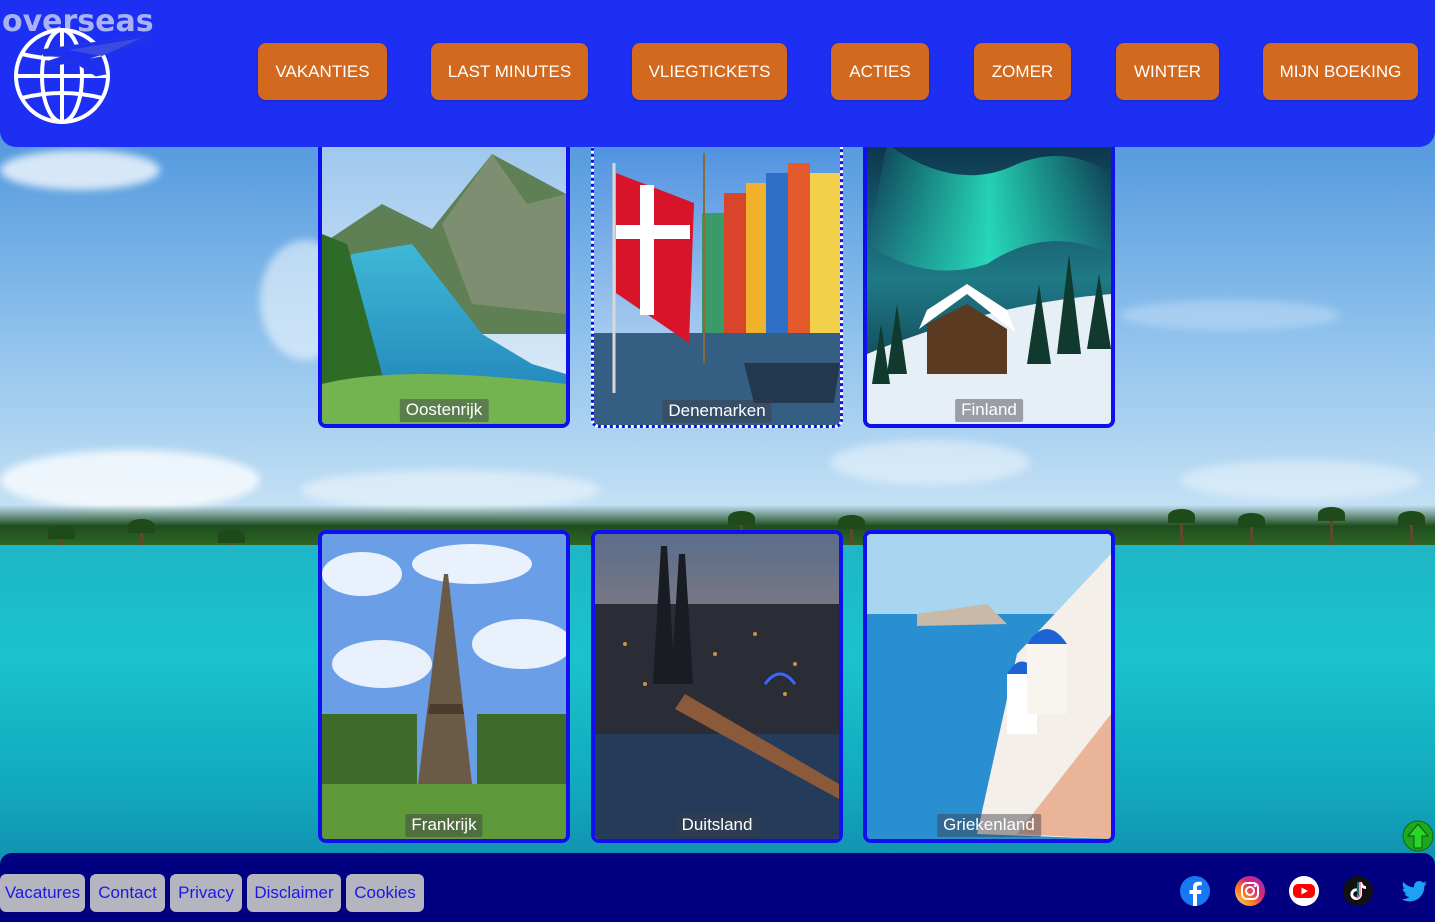 Image resolution: width=1435 pixels, height=922 pixels. Describe the element at coordinates (444, 825) in the screenshot. I see `destination-caption: Frankrijk` at that location.